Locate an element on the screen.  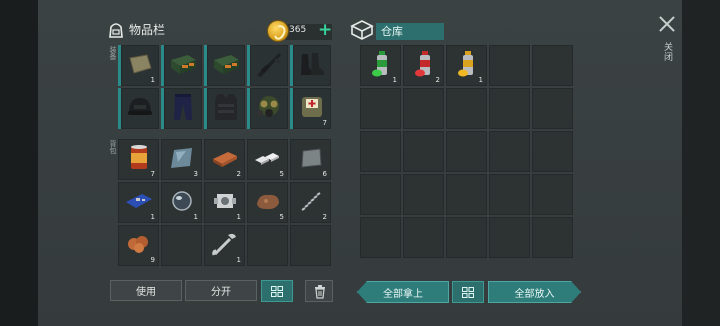
backpack-grid: 7 3 2 5 6 1 1 1 5 2 9 1 is located at coordinates (224, 202).